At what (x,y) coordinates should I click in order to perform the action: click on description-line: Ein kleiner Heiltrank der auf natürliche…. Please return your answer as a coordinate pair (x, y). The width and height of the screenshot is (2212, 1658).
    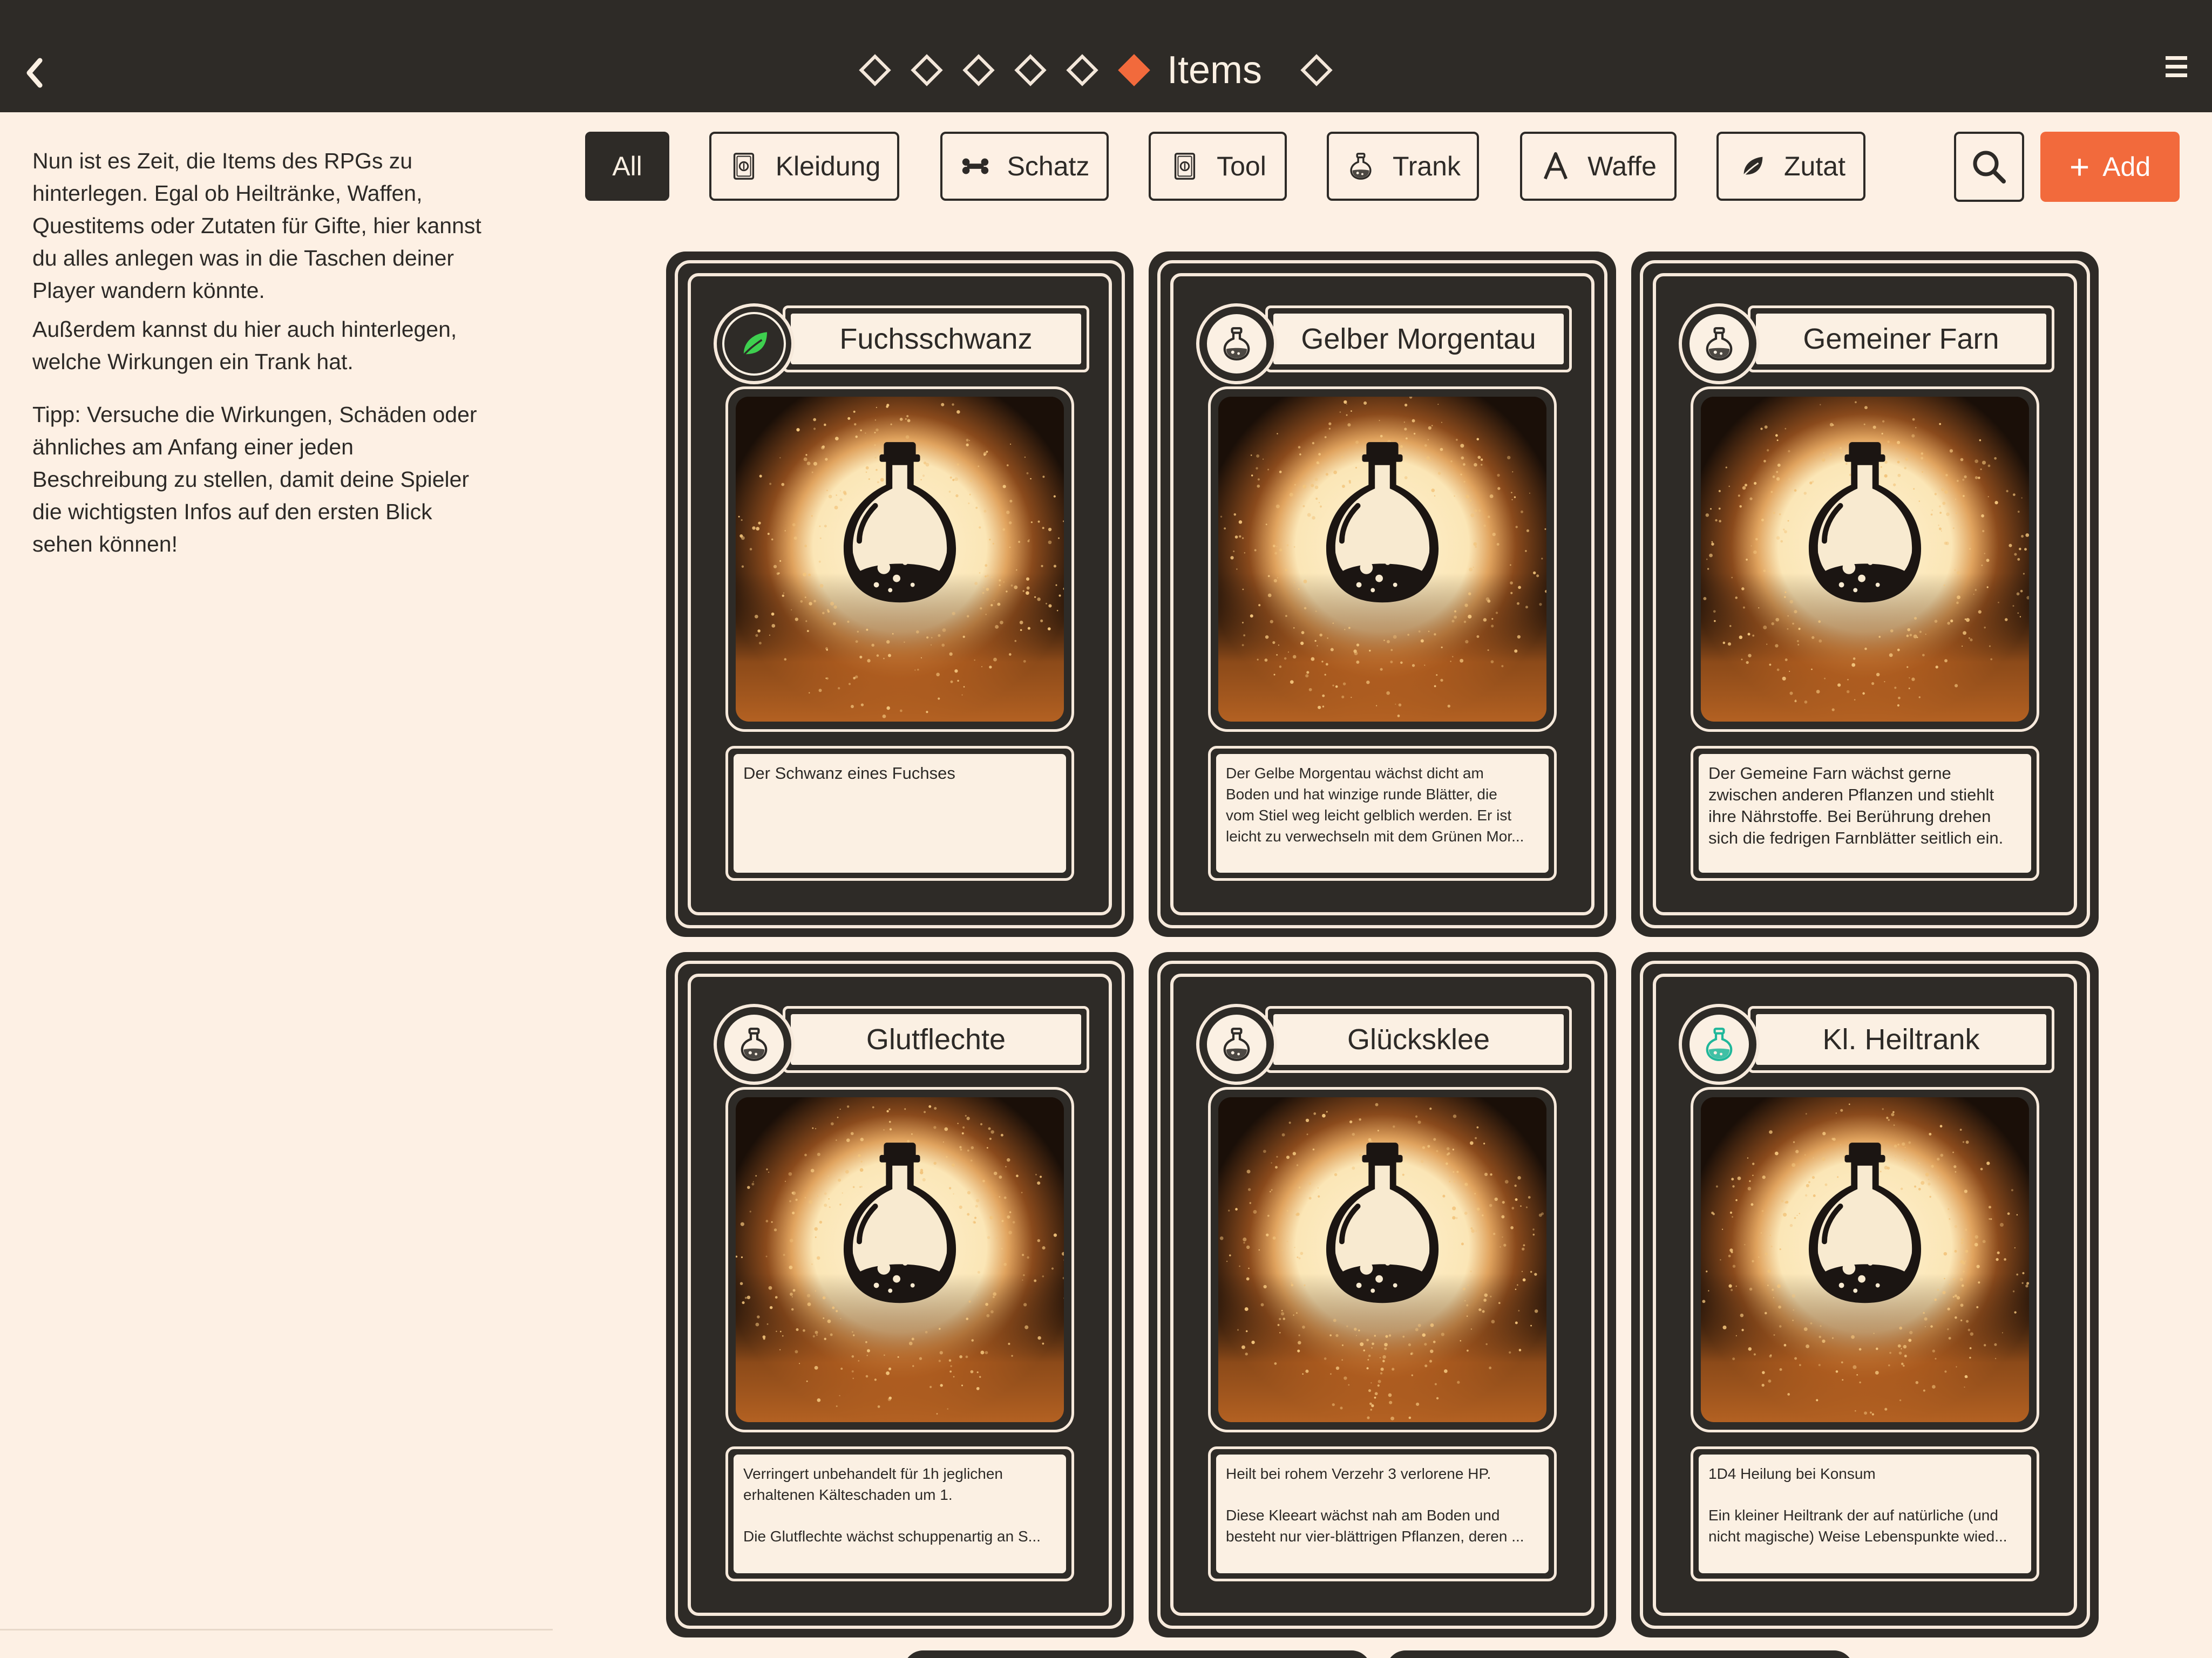
    Looking at the image, I should click on (1853, 1515).